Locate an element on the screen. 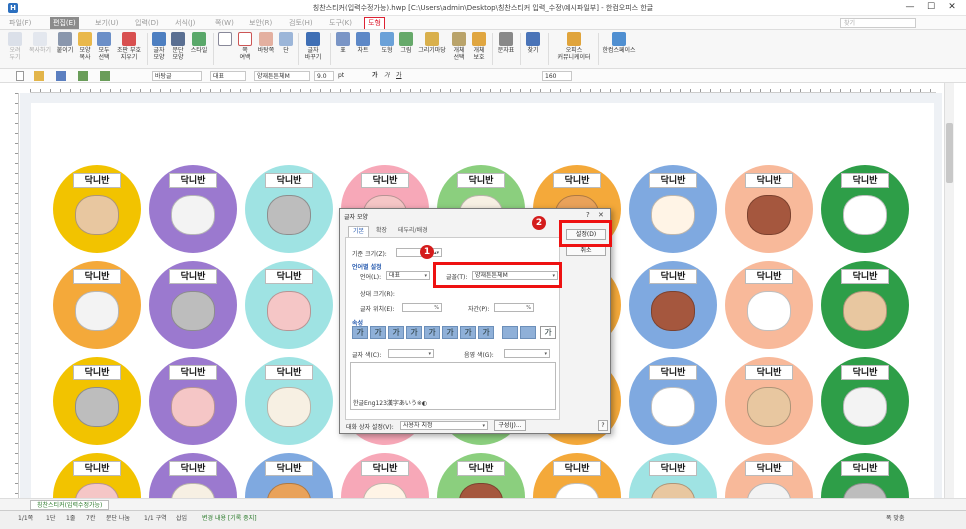  new-doc-icon is located at coordinates (20, 76).